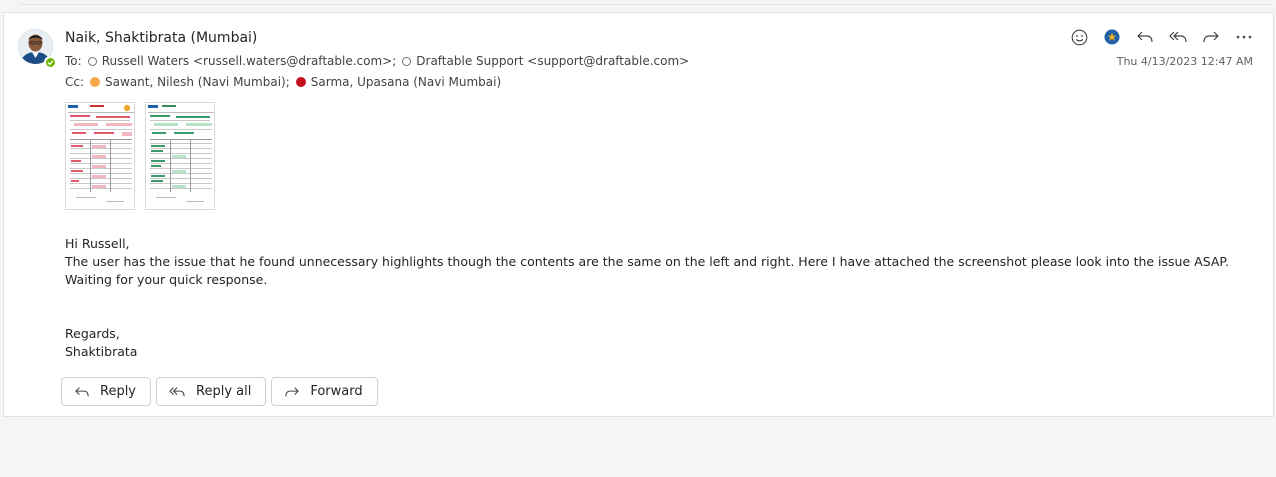 This screenshot has height=477, width=1276. What do you see at coordinates (1184, 61) in the screenshot?
I see `timestamp: Thu 4/13/2023 12:47 AM` at bounding box center [1184, 61].